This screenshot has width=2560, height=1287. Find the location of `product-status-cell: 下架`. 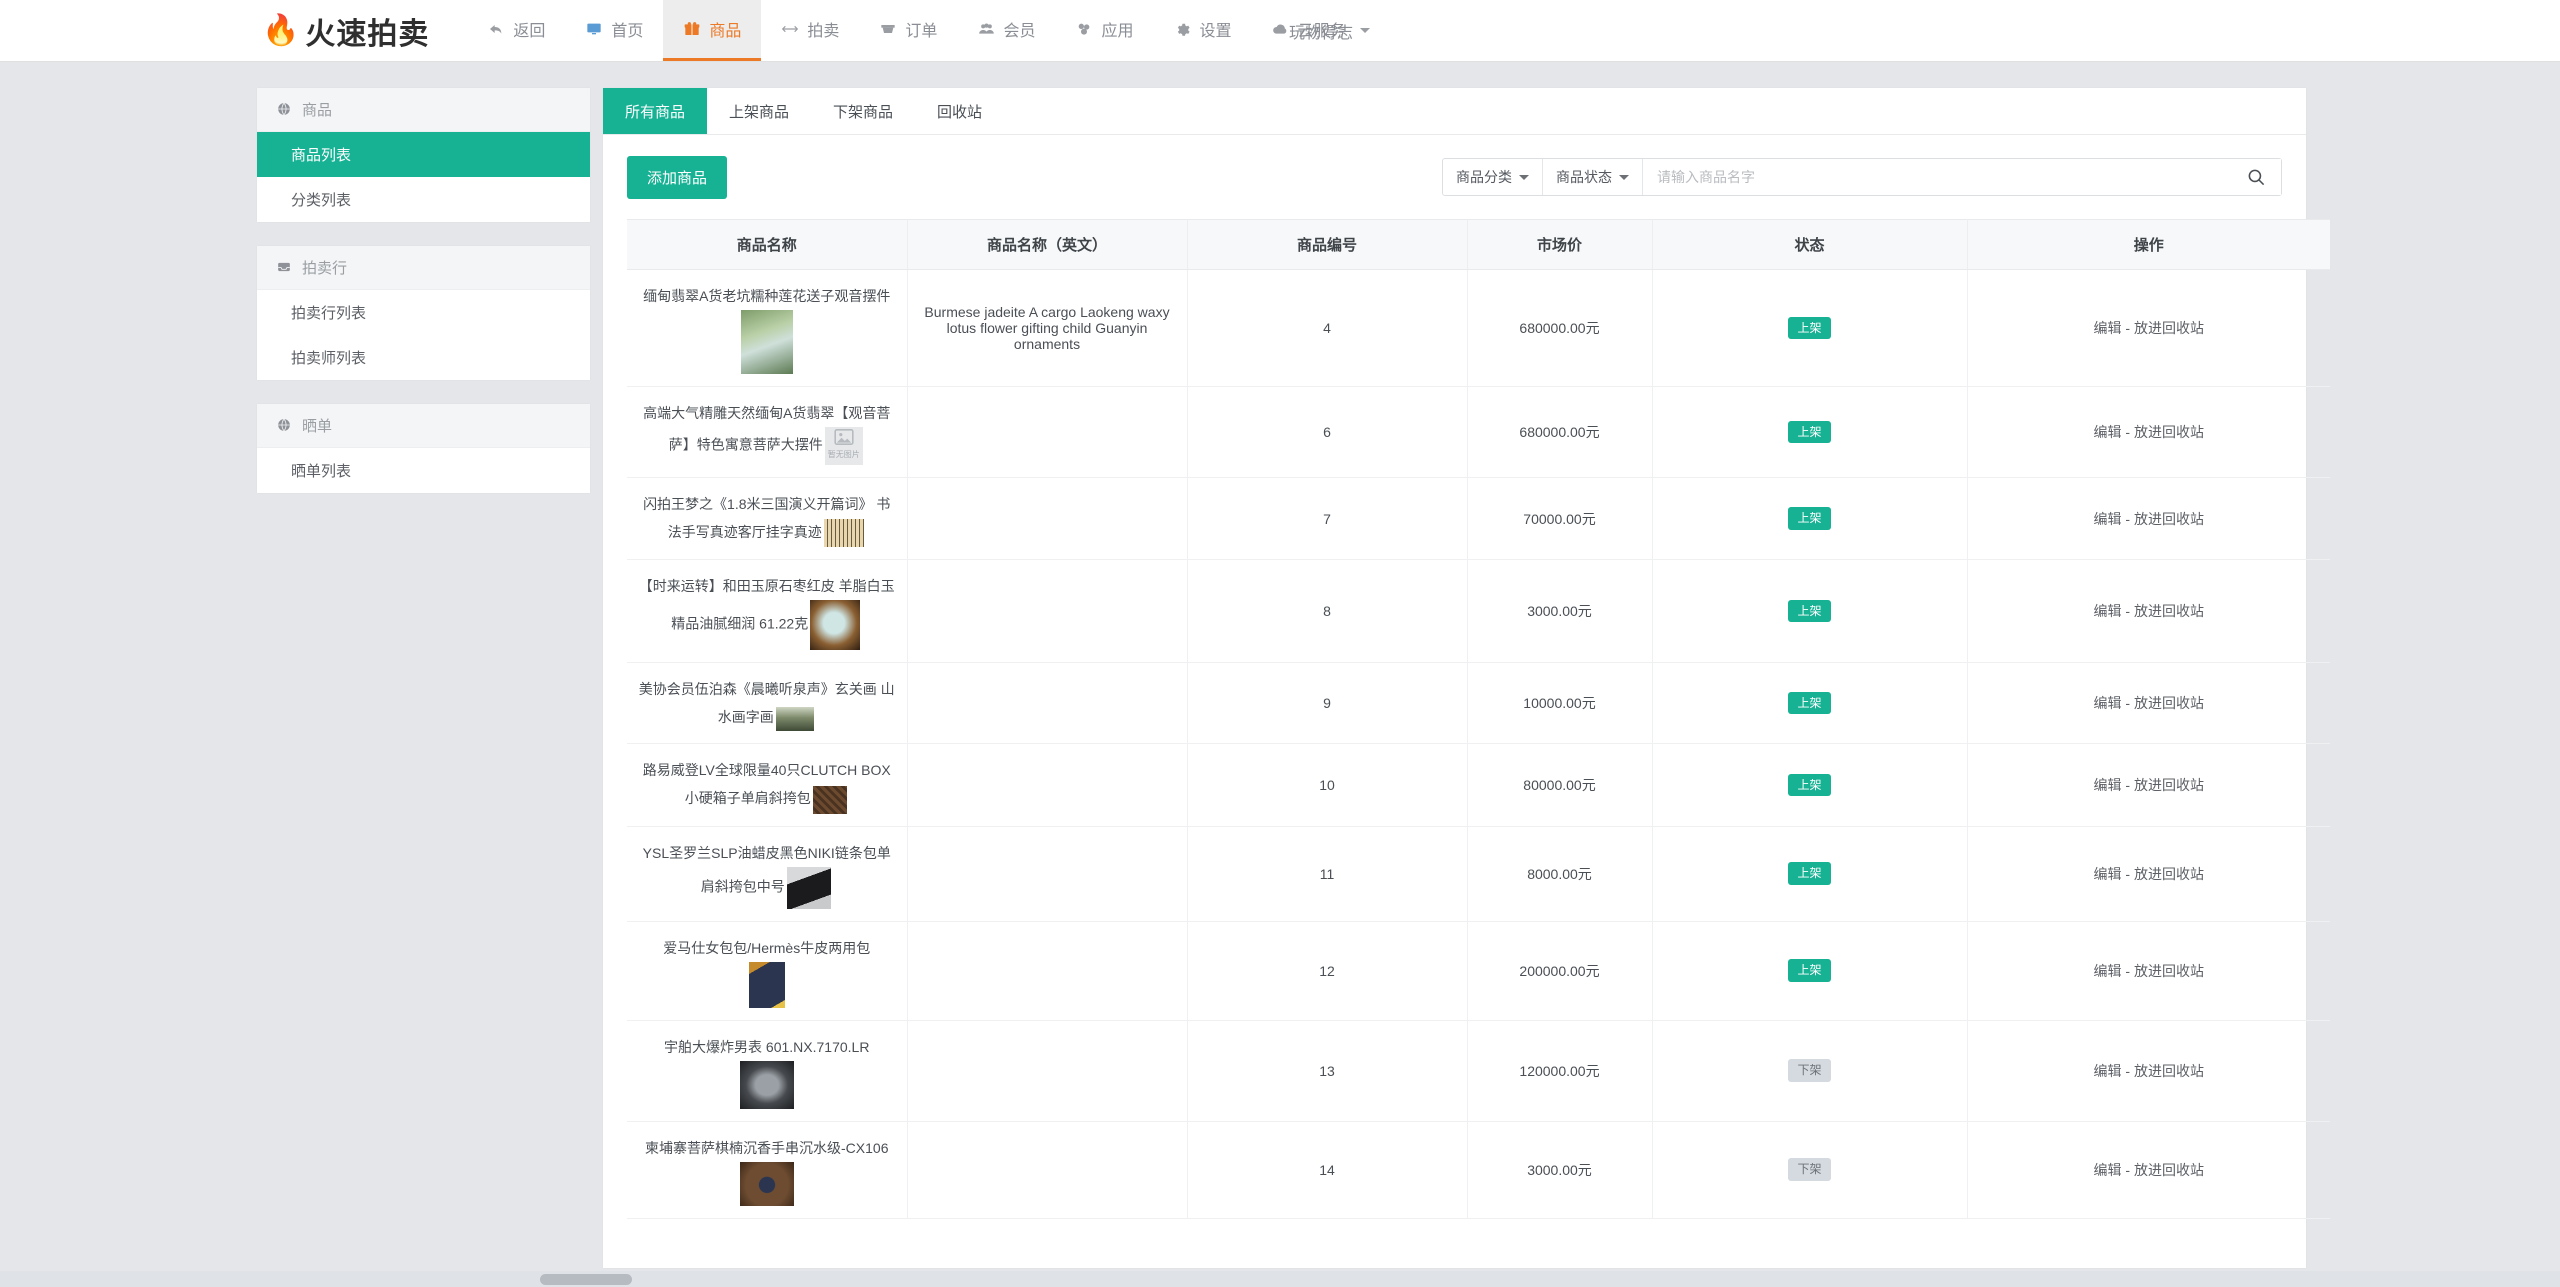

product-status-cell: 下架 is located at coordinates (1810, 1170).